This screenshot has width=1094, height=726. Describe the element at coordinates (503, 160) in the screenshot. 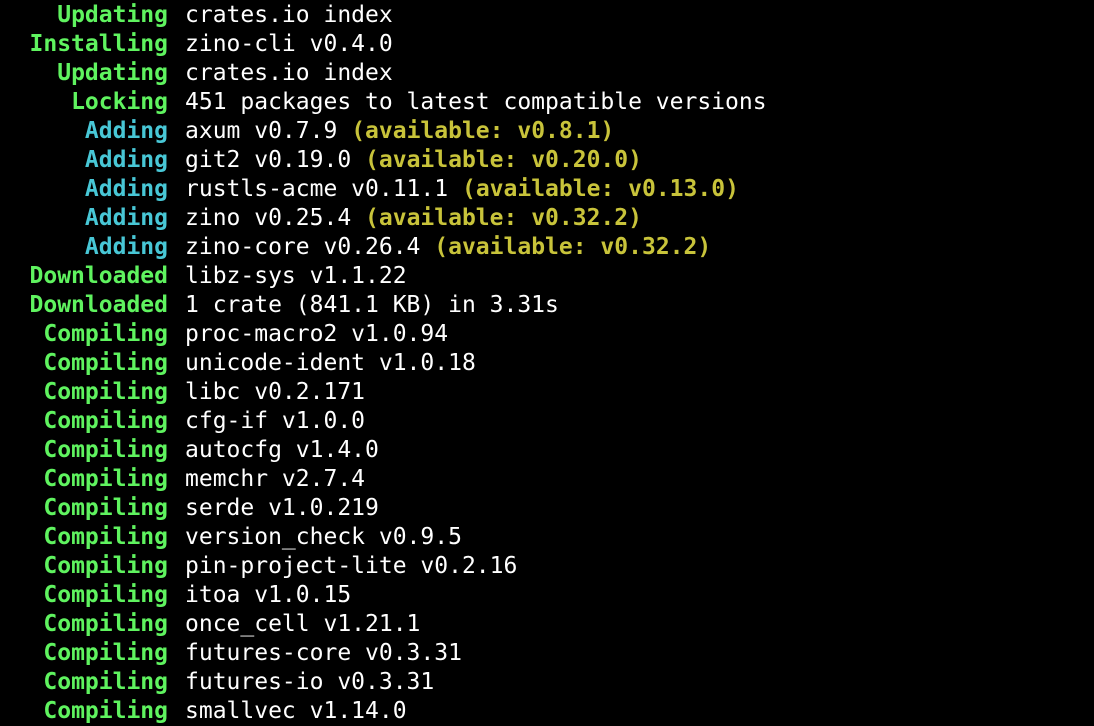

I see `available-version-note: (available: v0.20.0)` at that location.